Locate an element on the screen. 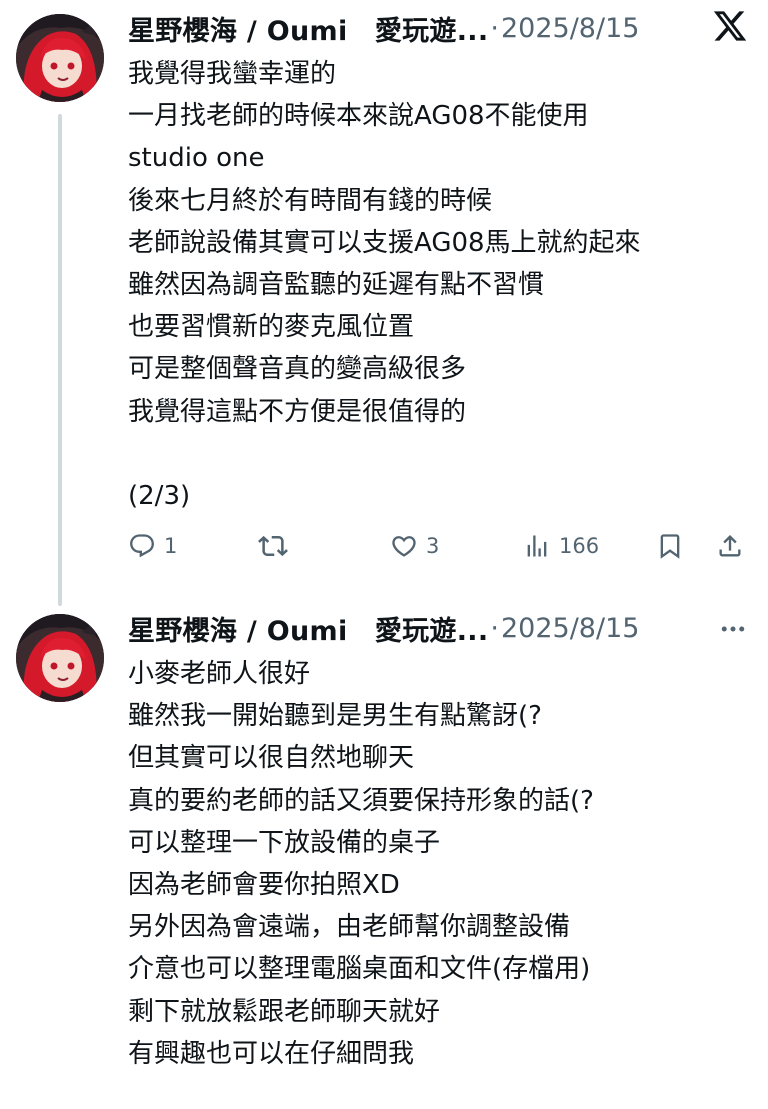 The height and width of the screenshot is (1109, 768). like-count: 3 is located at coordinates (433, 546).